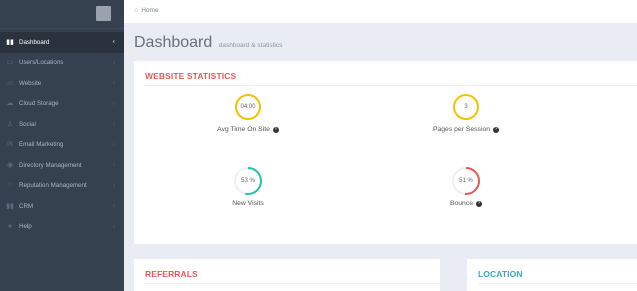  Describe the element at coordinates (34, 42) in the screenshot. I see `sidebar-item-label: Dashboard` at that location.